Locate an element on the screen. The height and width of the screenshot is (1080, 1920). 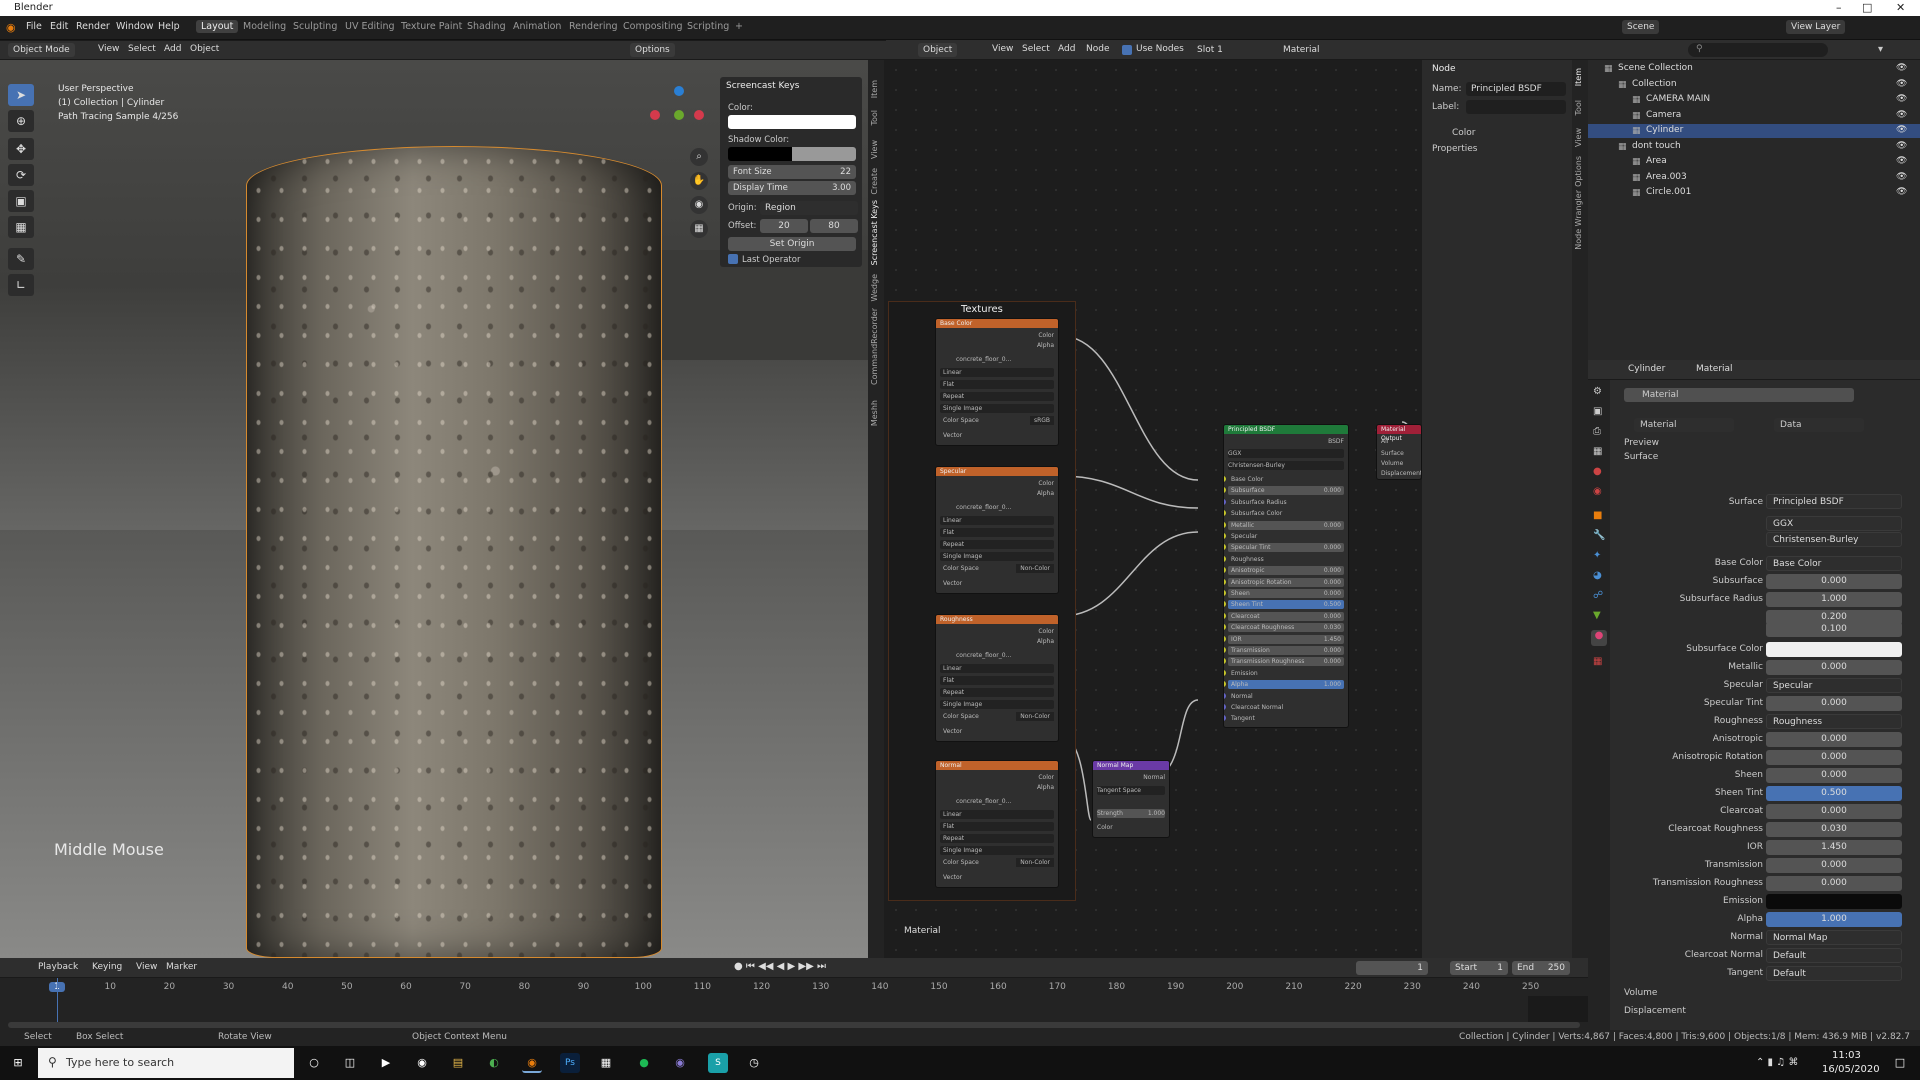
chrome-icon: ◐ is located at coordinates (494, 1063).